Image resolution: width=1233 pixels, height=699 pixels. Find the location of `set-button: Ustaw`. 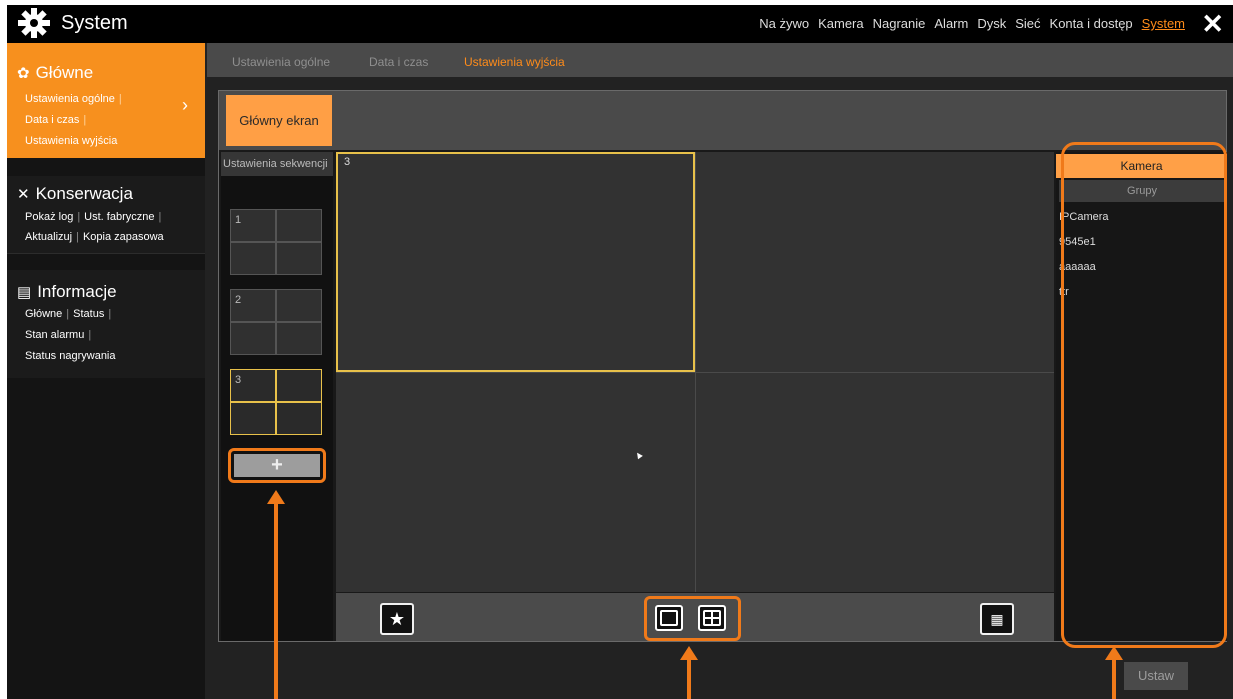

set-button: Ustaw is located at coordinates (1156, 676).